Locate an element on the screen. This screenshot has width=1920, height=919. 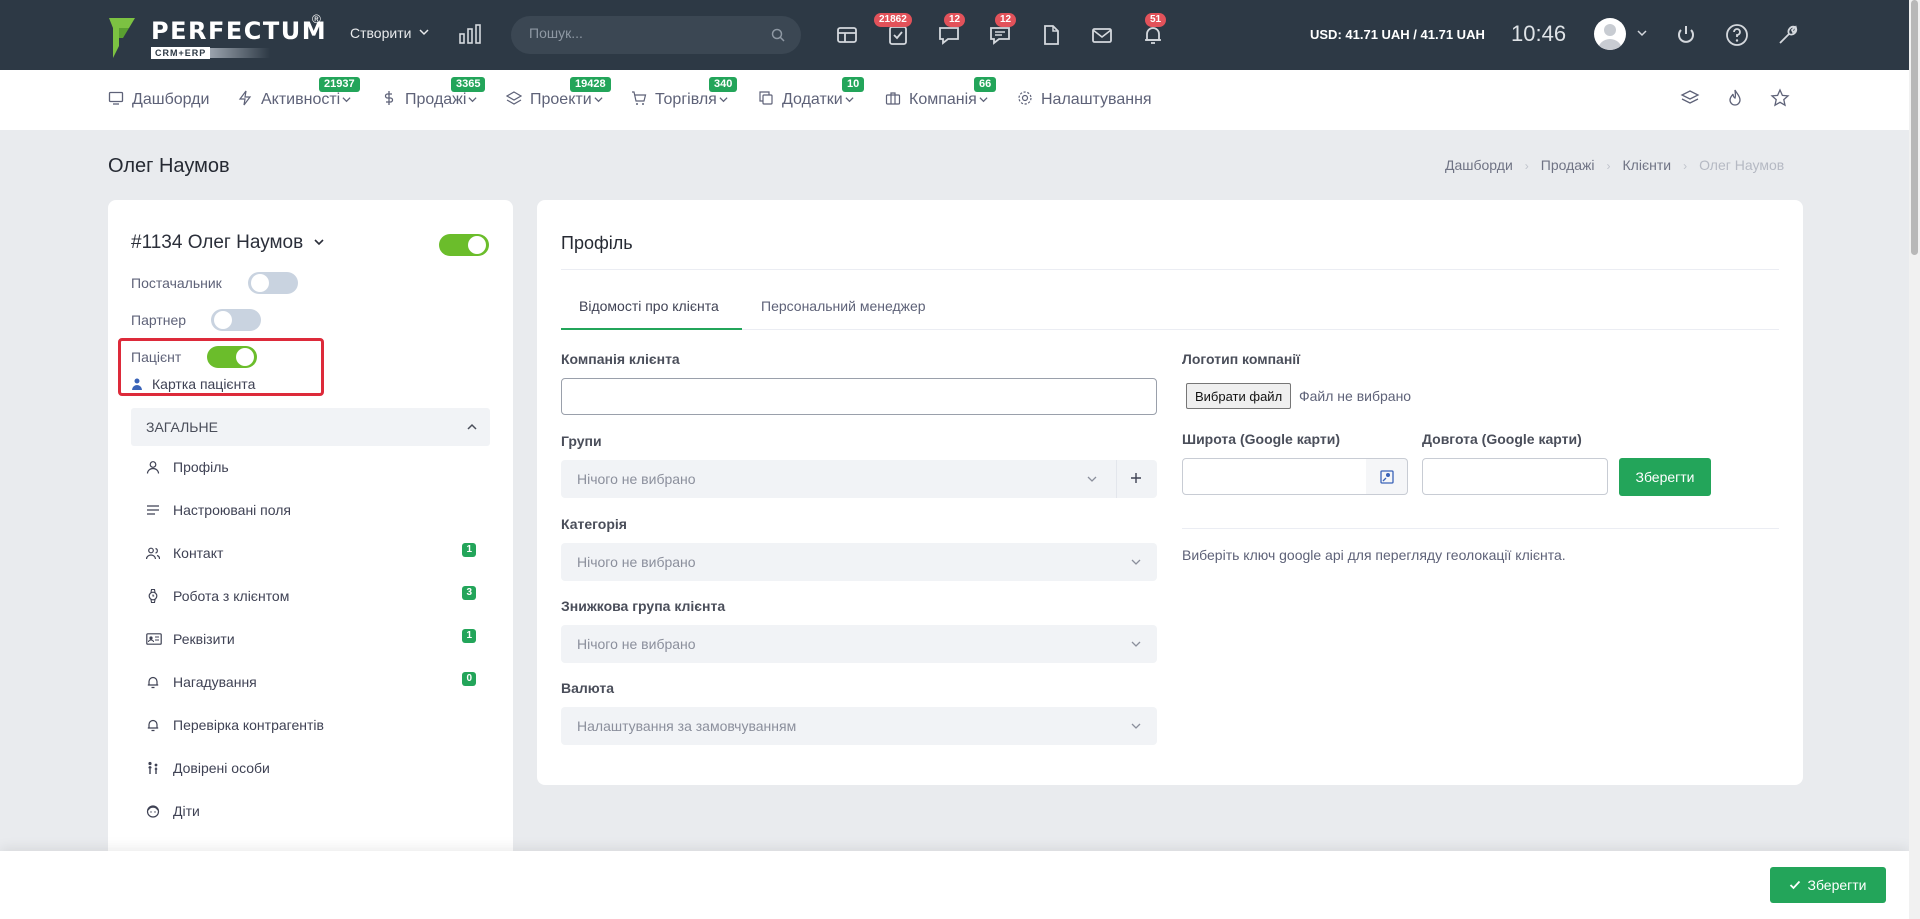
search-input is located at coordinates (644, 33).